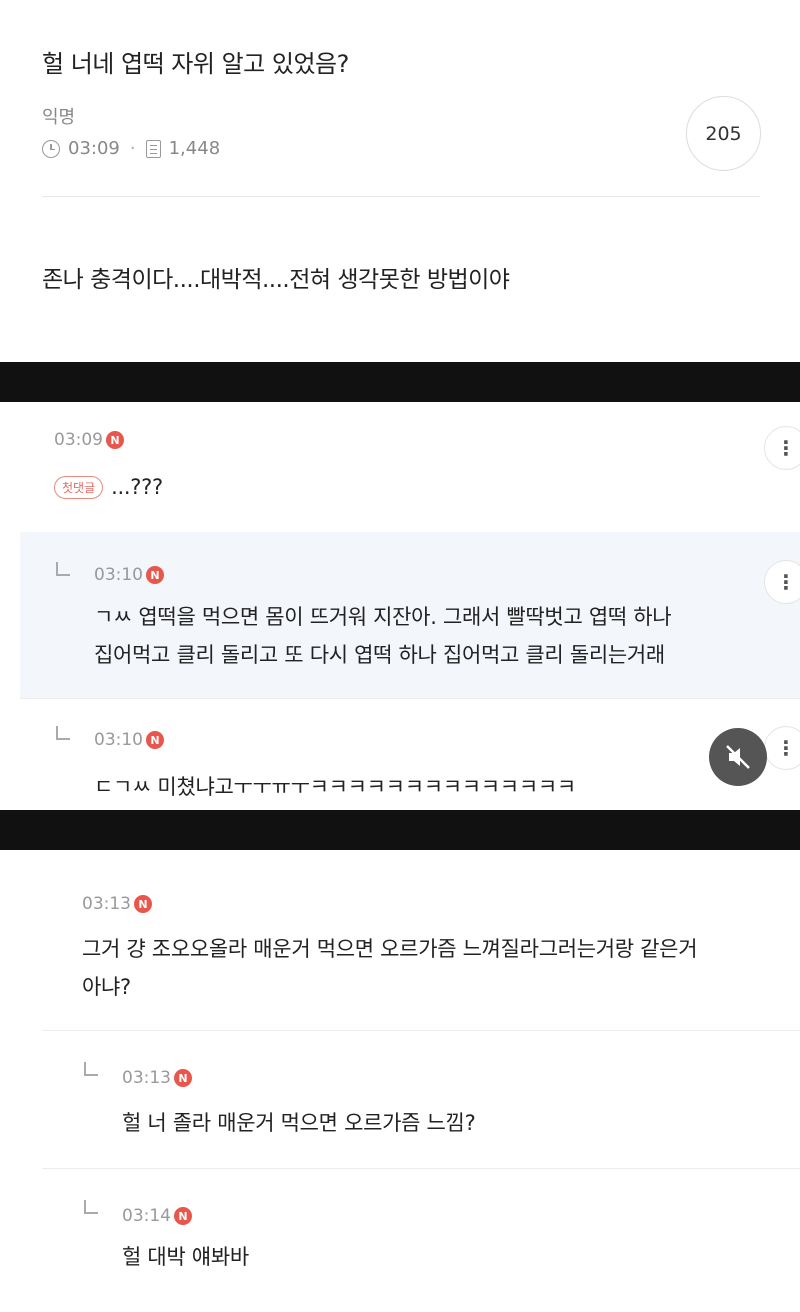 This screenshot has width=800, height=1312. Describe the element at coordinates (94, 148) in the screenshot. I see `post-time: 03:09` at that location.